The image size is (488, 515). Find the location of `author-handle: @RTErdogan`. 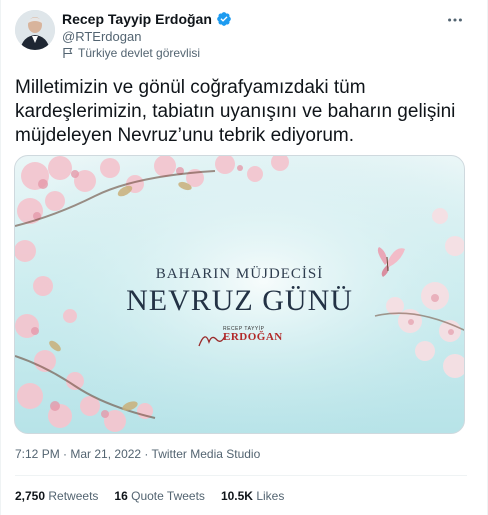

author-handle: @RTErdogan is located at coordinates (101, 36).